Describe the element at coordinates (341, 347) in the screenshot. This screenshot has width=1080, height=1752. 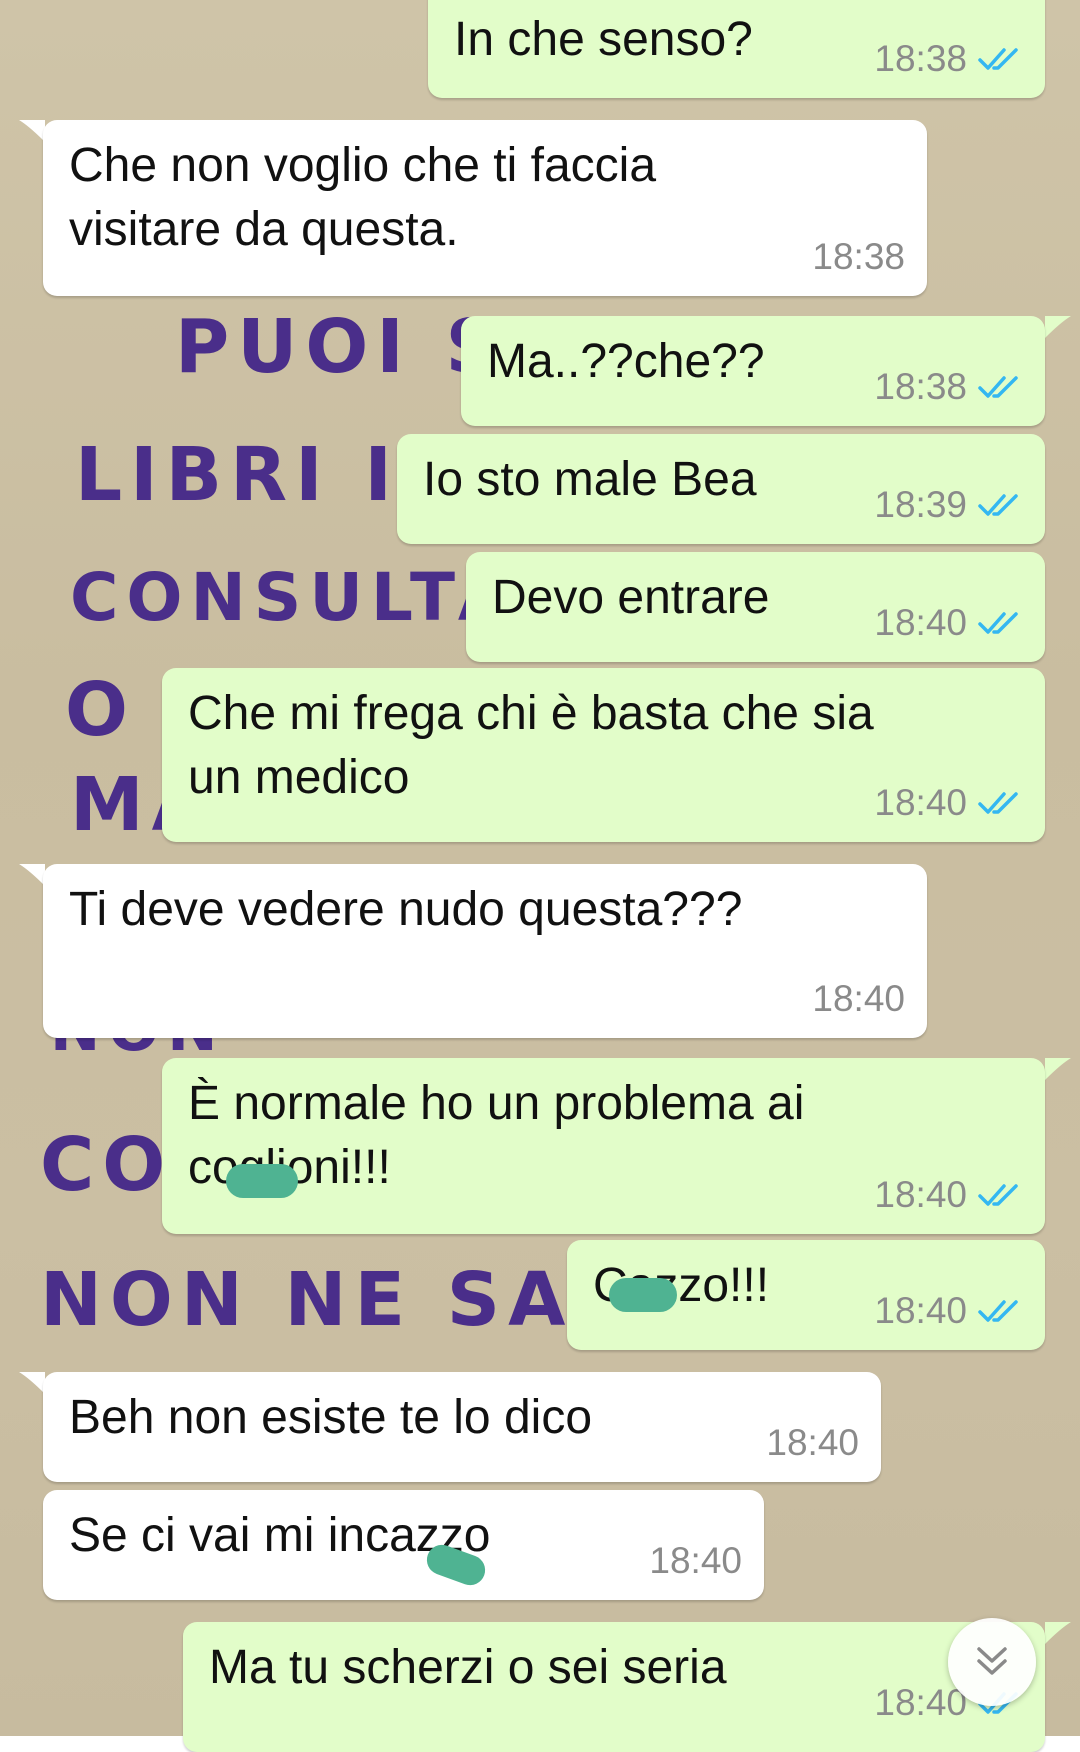
I see `wallpaper-line: PUOI S` at that location.